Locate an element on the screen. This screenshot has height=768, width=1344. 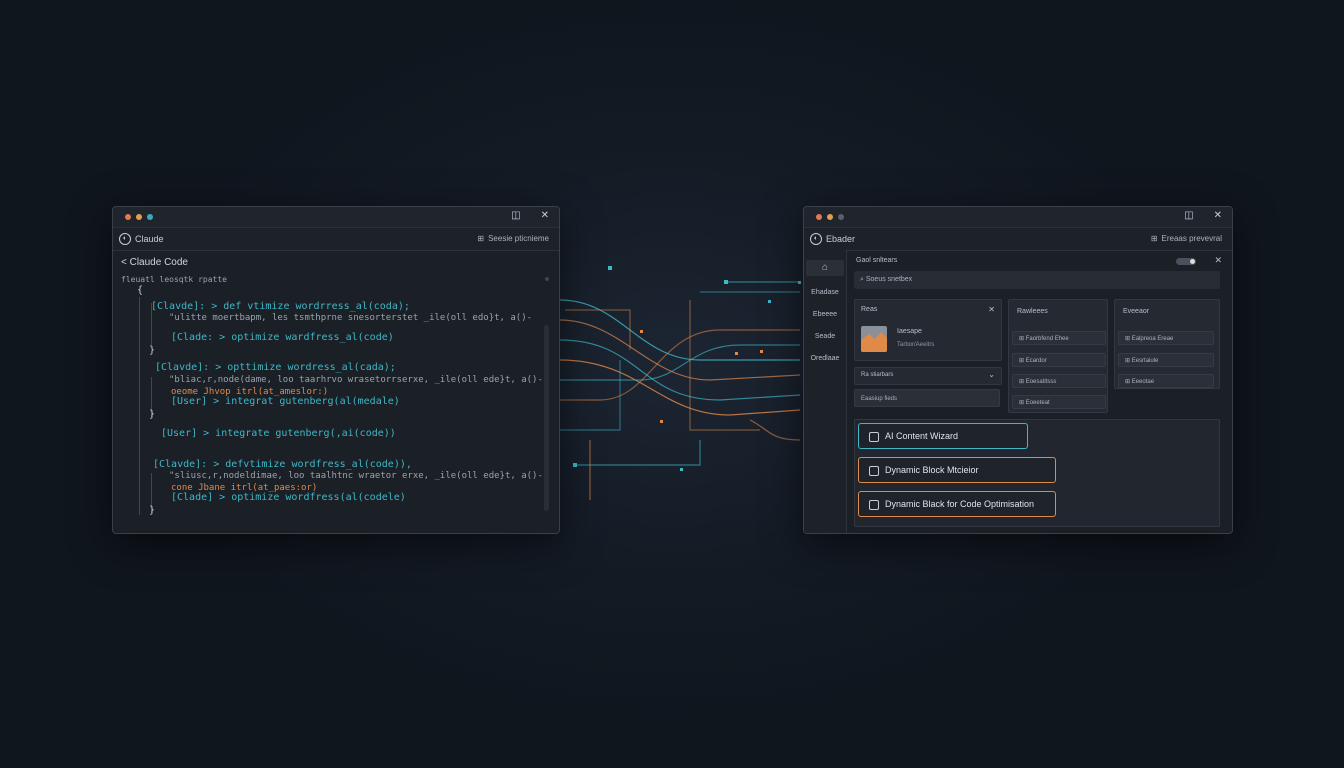
block-card-title: Reas is located at coordinates (869, 309).